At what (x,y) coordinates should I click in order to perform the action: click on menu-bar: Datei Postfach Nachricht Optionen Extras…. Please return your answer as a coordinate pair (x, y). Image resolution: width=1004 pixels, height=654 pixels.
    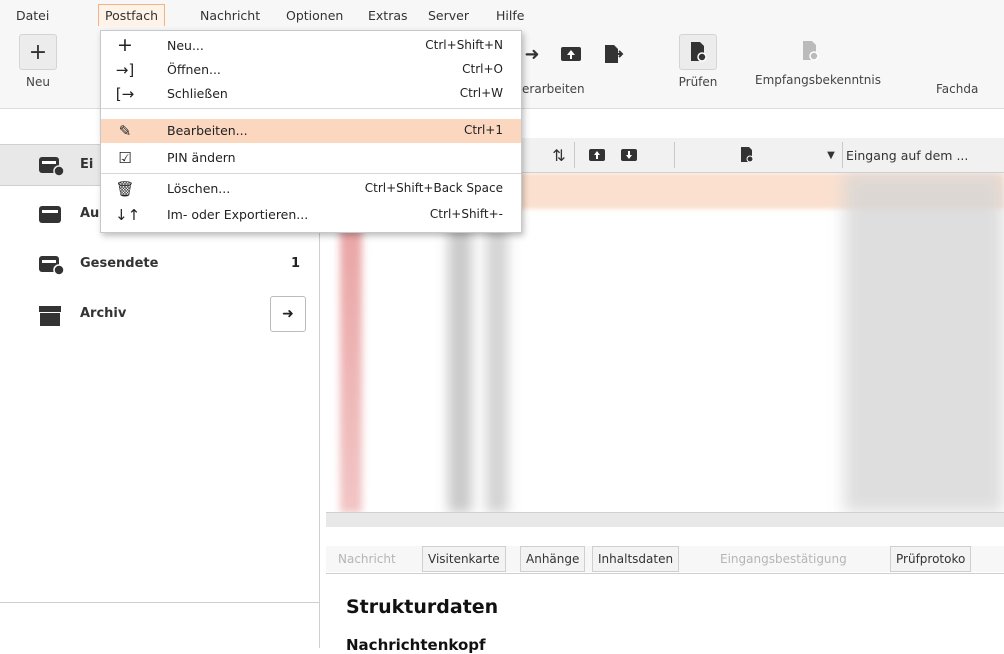
    Looking at the image, I should click on (502, 15).